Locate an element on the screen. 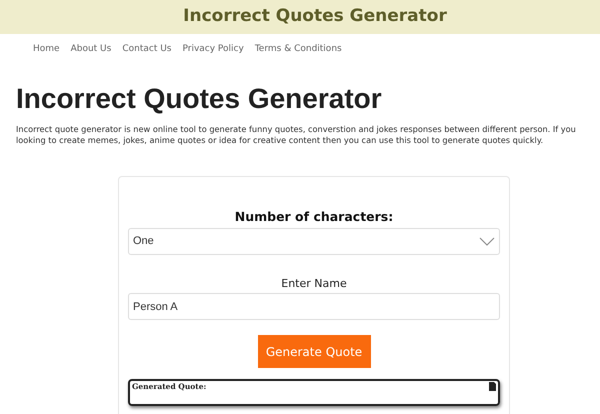 Image resolution: width=600 pixels, height=414 pixels. name-label: Enter Name is located at coordinates (314, 284).